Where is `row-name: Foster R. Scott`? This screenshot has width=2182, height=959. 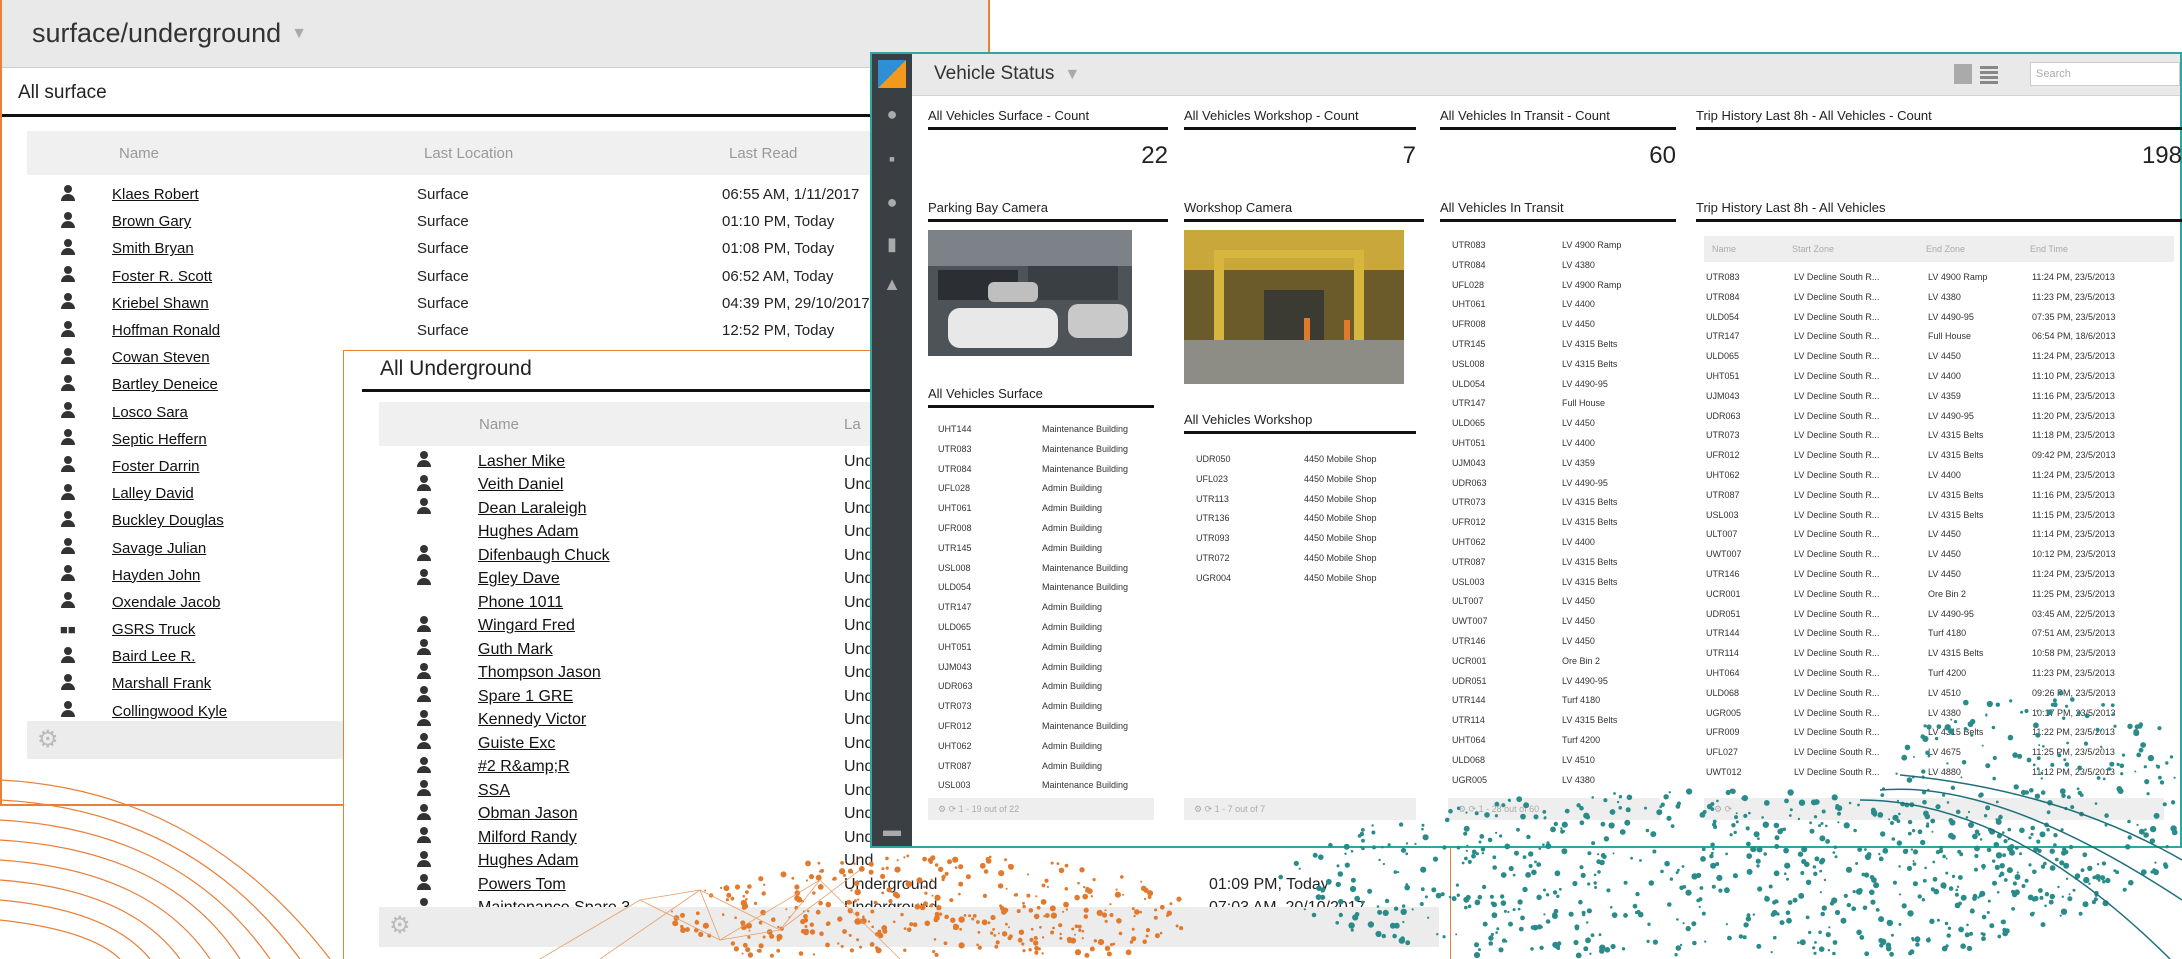
row-name: Foster R. Scott is located at coordinates (264, 276).